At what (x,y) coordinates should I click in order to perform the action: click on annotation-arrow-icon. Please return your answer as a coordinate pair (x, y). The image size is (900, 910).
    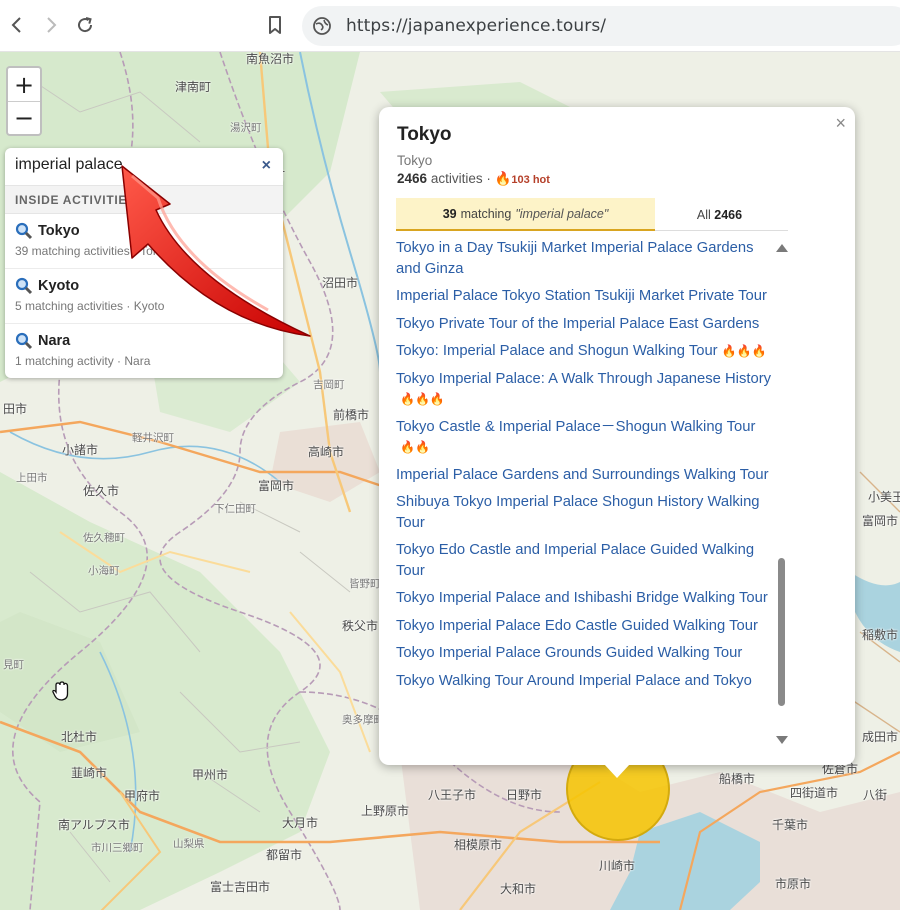
    Looking at the image, I should click on (216, 251).